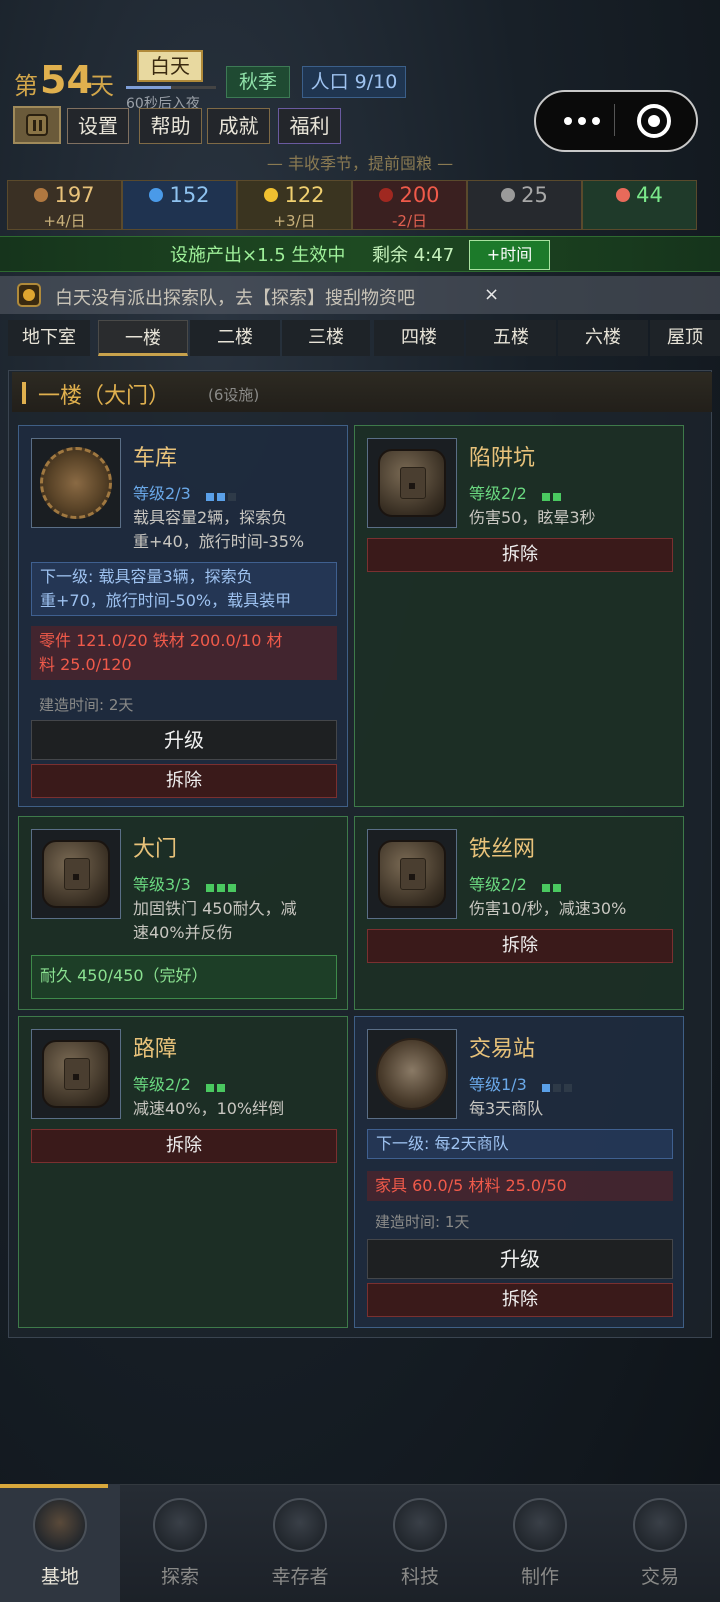 The image size is (720, 1602). I want to click on floor-tab: 二楼, so click(235, 338).